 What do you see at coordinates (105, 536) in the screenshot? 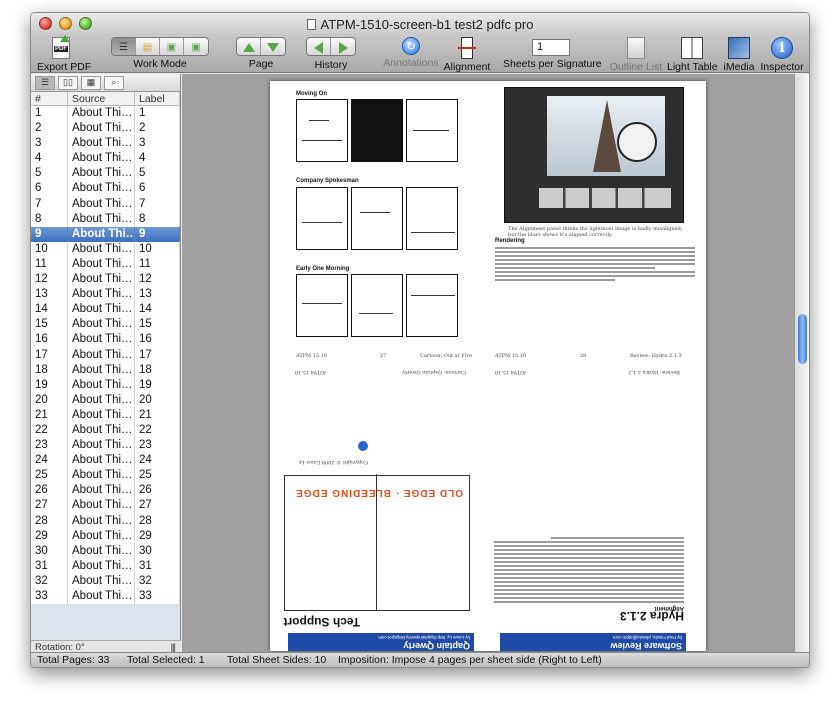
I see `page-list-row: 29 About Thi… 29` at bounding box center [105, 536].